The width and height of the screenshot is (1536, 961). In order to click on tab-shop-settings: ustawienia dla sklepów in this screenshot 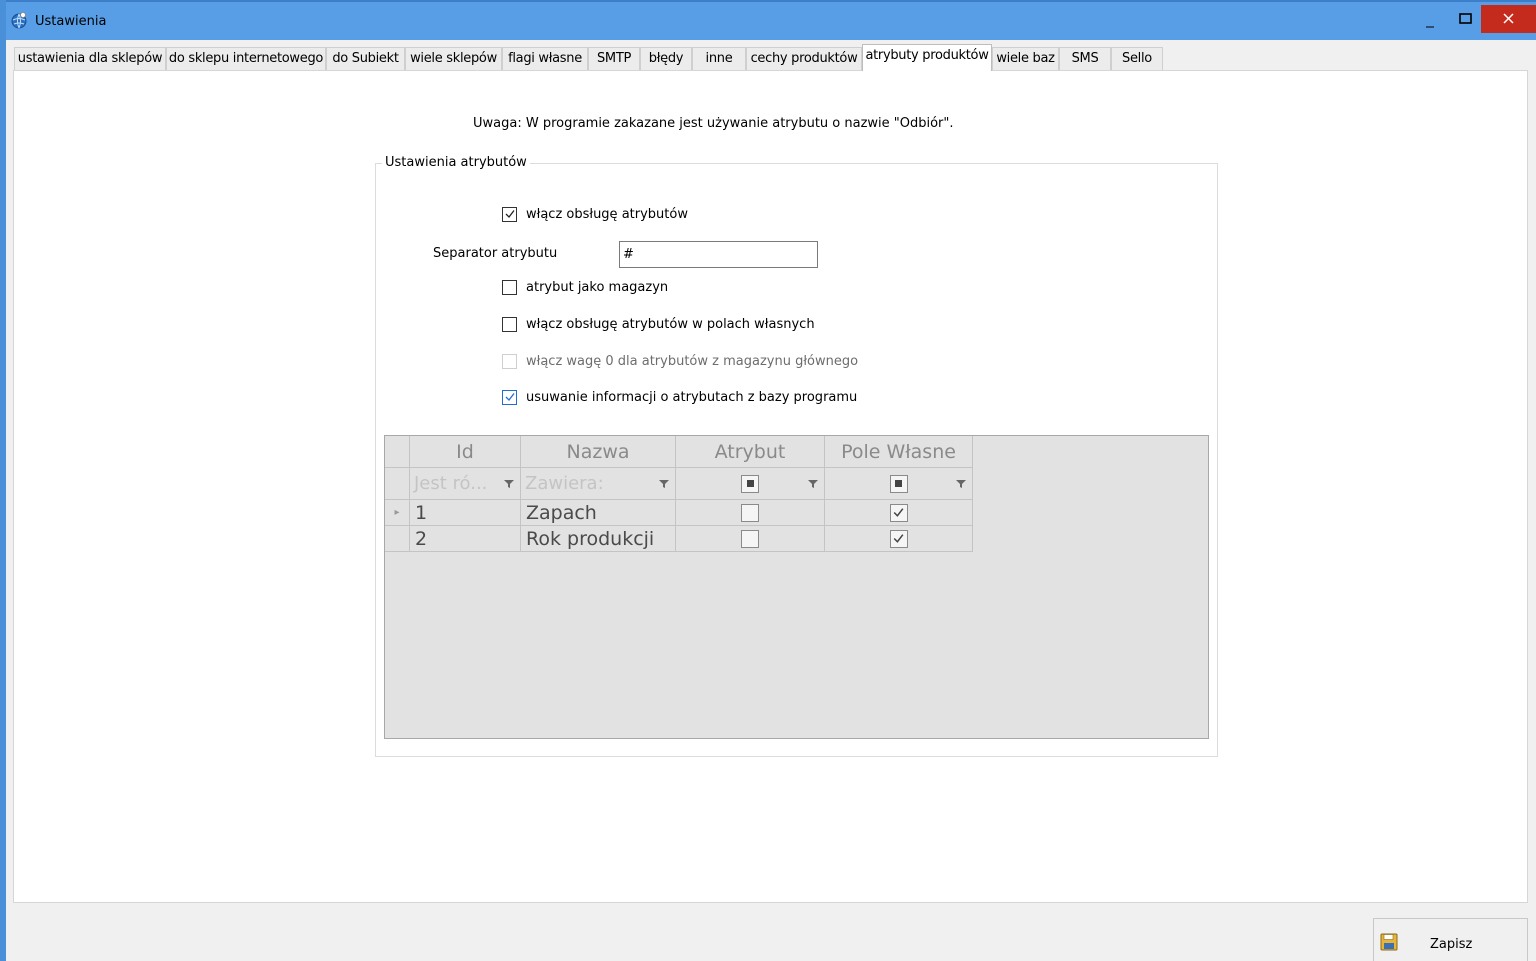, I will do `click(90, 58)`.